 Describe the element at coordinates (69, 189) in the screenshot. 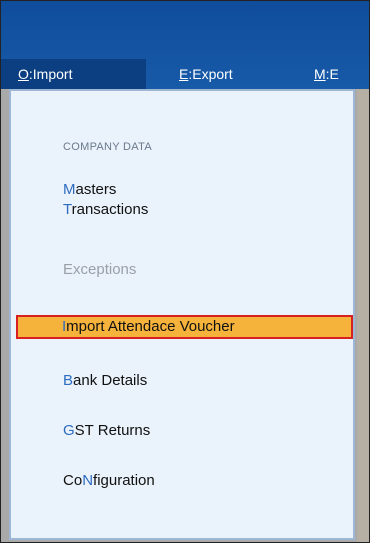

I see `masters-hotkey: M` at that location.